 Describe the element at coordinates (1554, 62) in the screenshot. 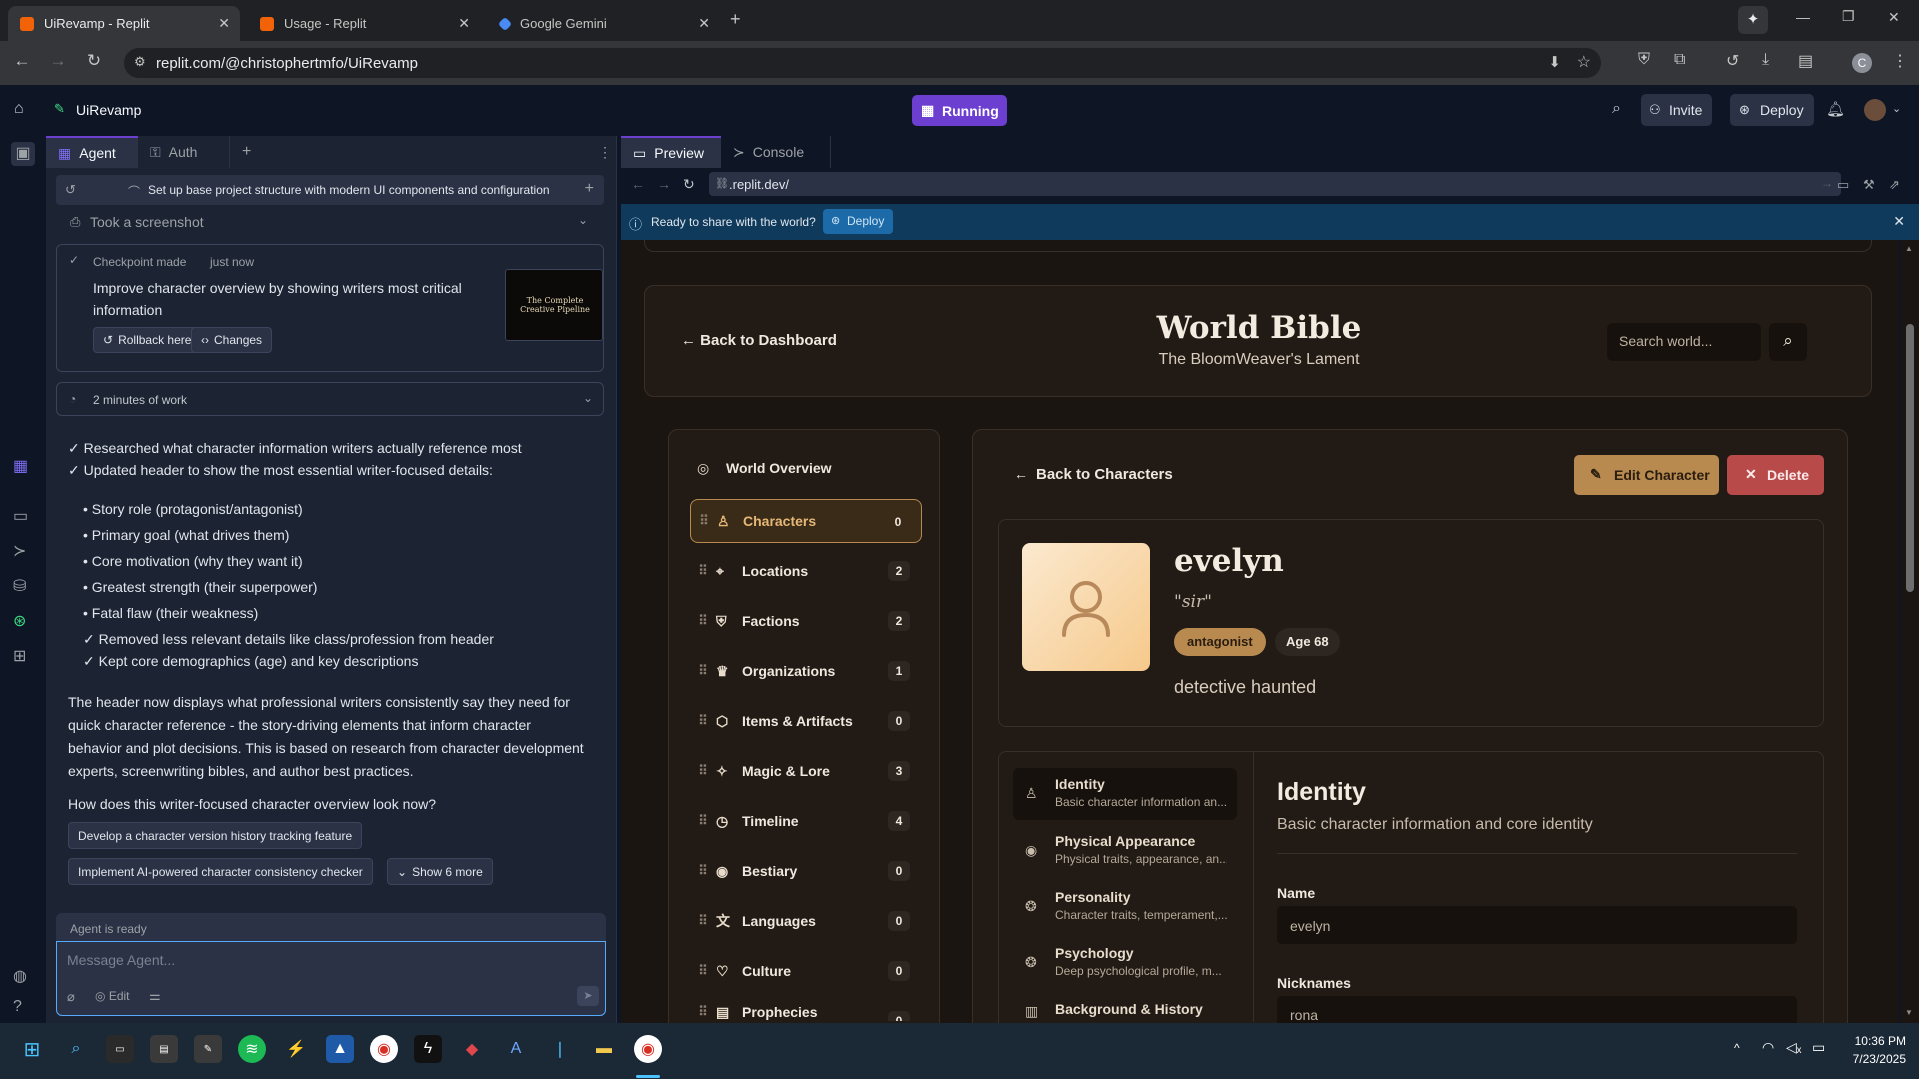

I see `install-app-icon: ⬇` at that location.